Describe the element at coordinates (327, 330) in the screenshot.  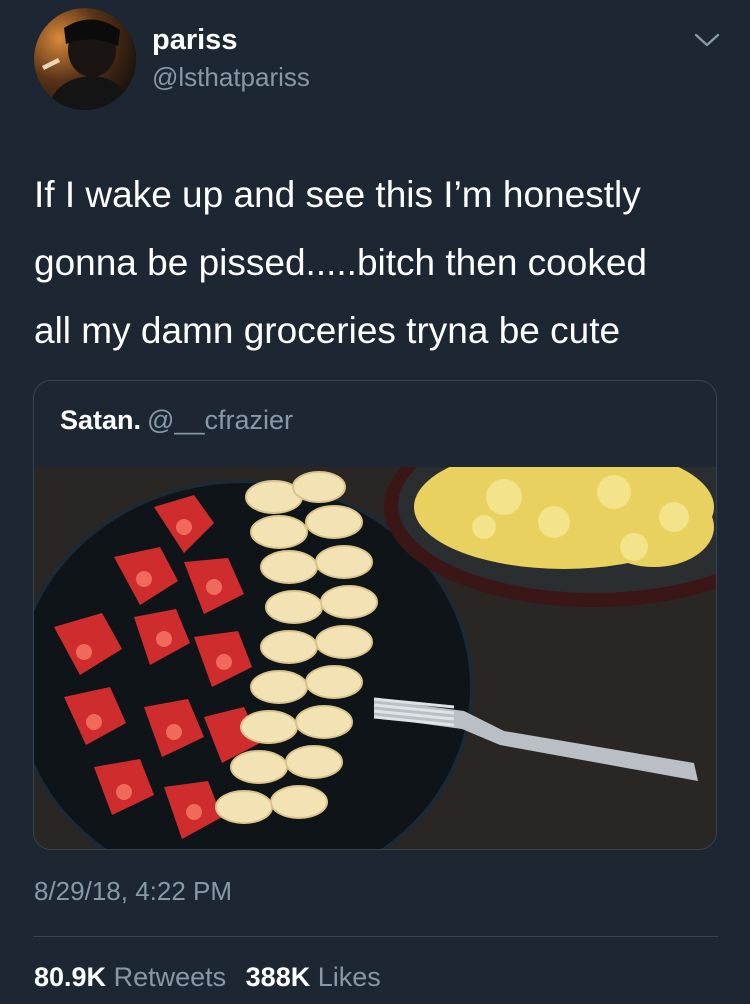
I see `tweet-text-line: all my damn groceries tryna be cute` at that location.